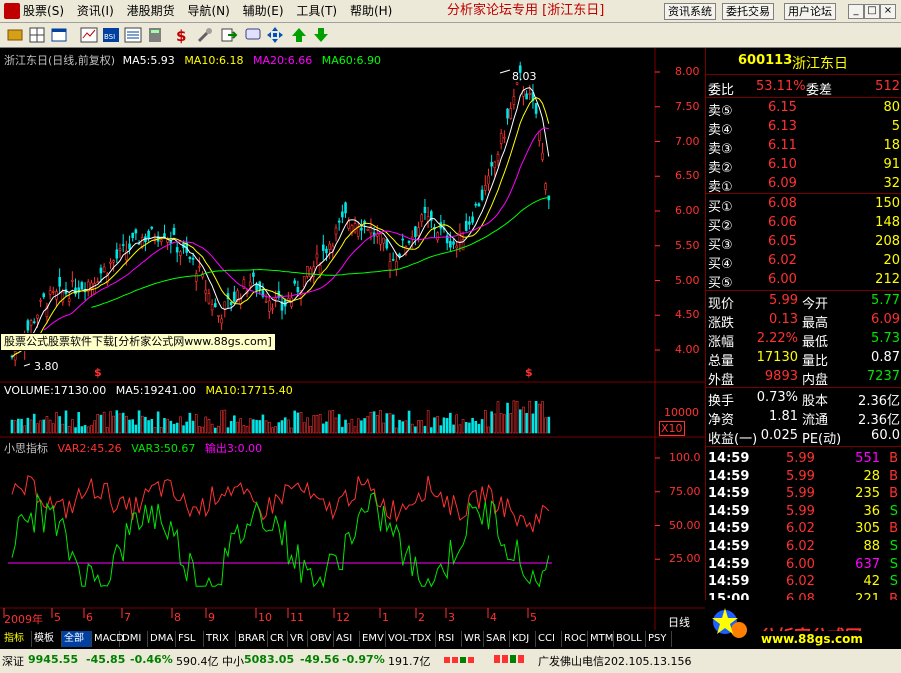 This screenshot has width=901, height=673. I want to click on trade-button: 委托交易, so click(748, 11).